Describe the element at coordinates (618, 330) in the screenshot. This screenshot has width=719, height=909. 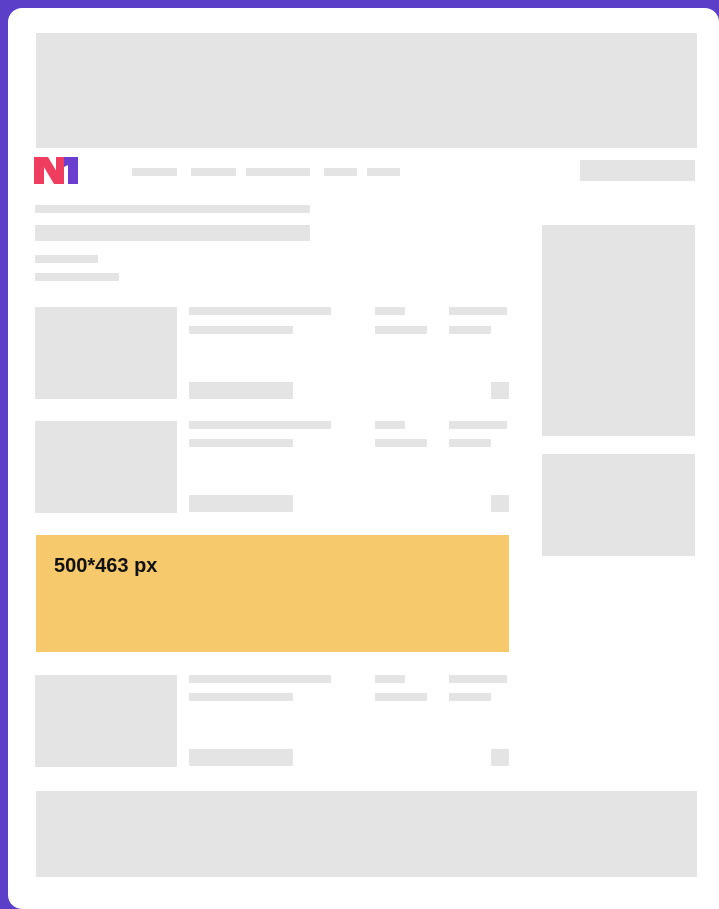
I see `sidebar-ad-placeholder` at that location.